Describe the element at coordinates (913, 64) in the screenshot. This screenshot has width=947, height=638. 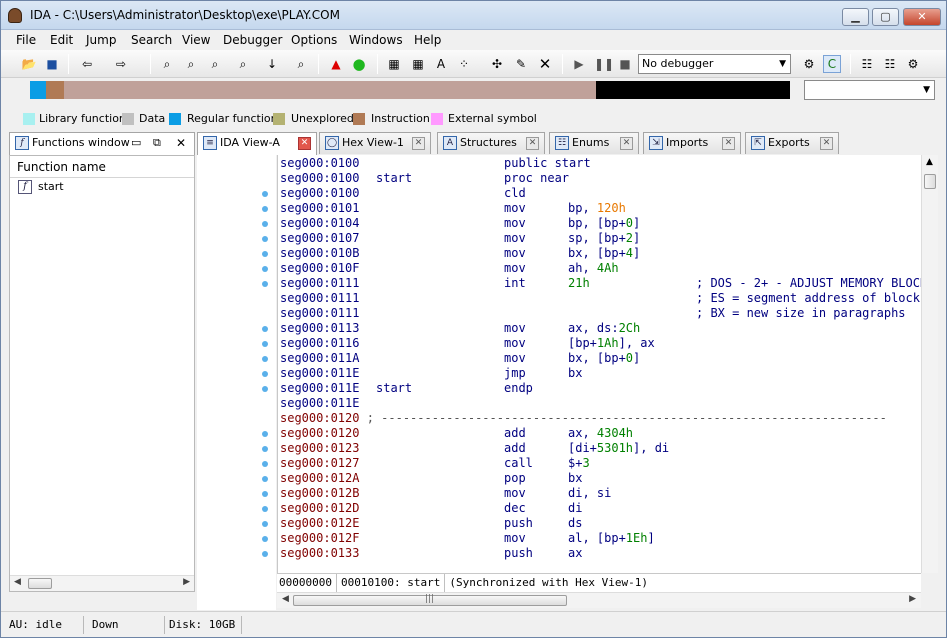
I see `debugger-options-icon: ⚙` at that location.